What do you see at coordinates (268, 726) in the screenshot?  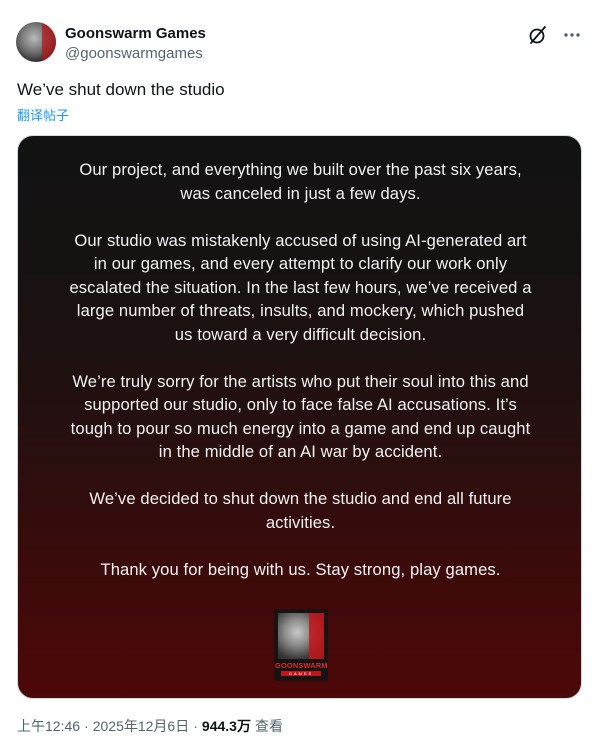 I see `views-label: 查看` at bounding box center [268, 726].